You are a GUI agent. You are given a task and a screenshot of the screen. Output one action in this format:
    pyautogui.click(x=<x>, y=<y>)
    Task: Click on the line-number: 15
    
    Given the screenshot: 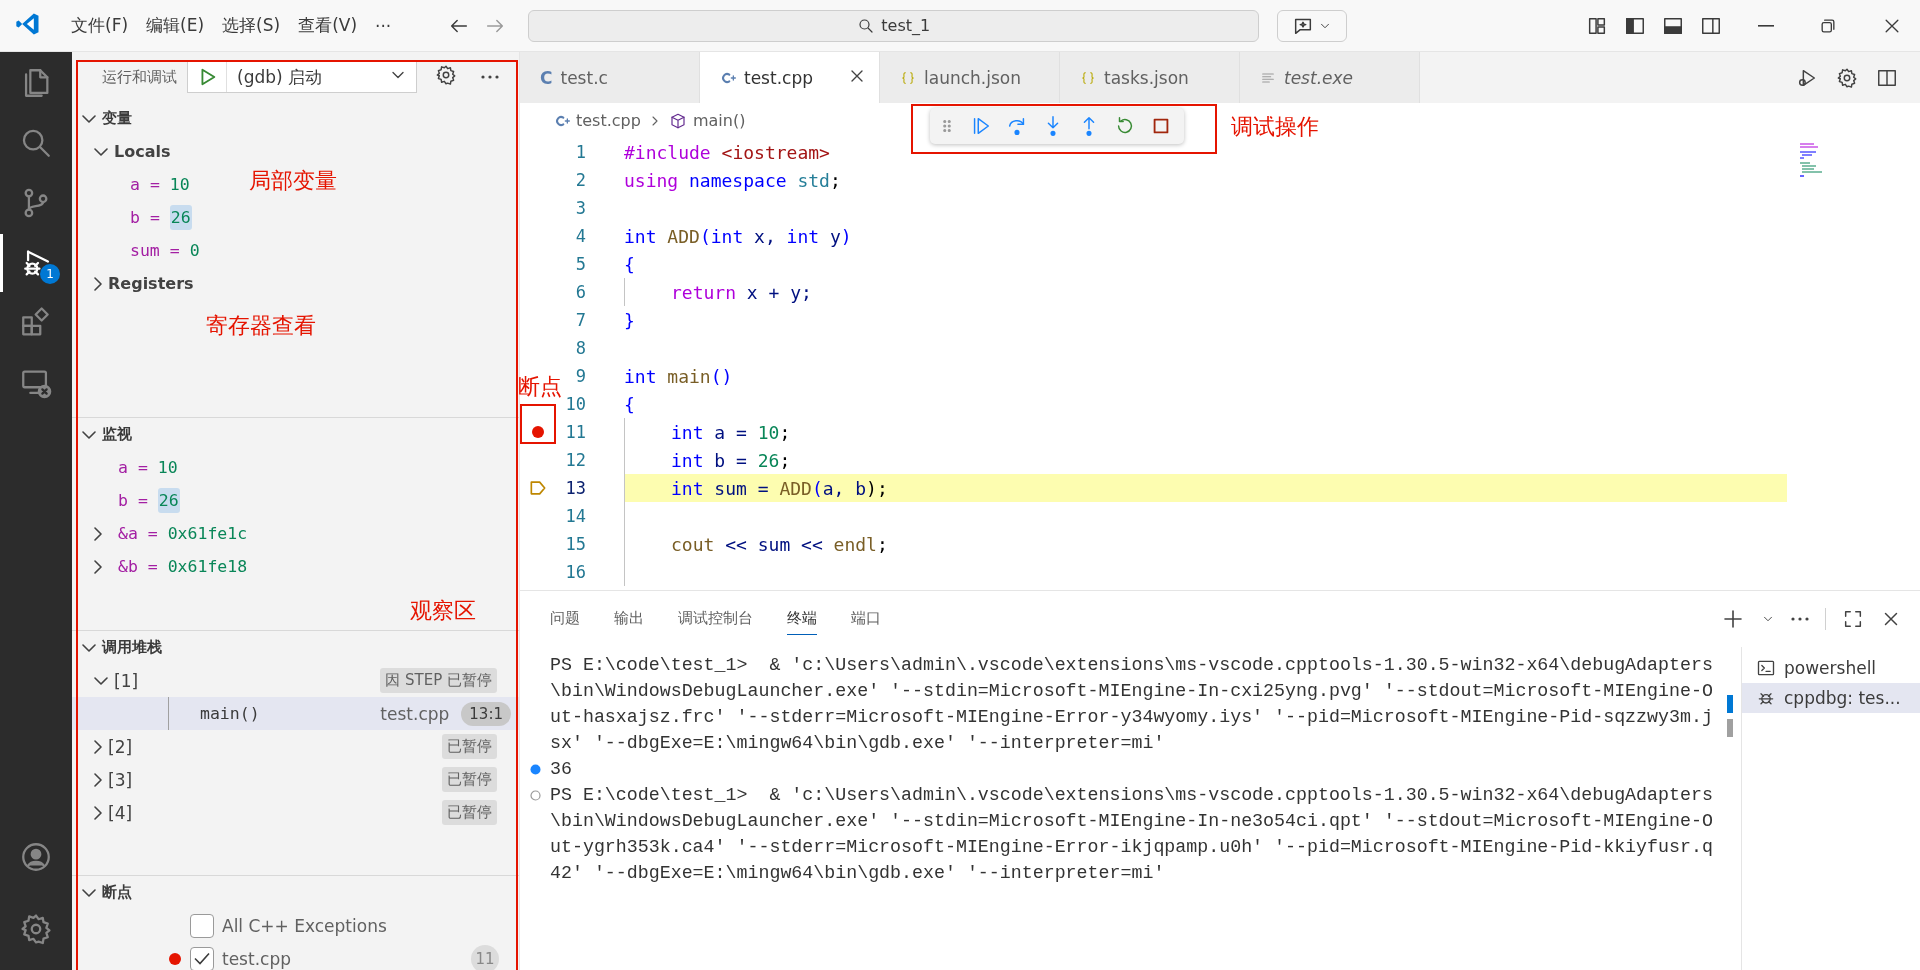 What is the action you would take?
    pyautogui.click(x=575, y=544)
    